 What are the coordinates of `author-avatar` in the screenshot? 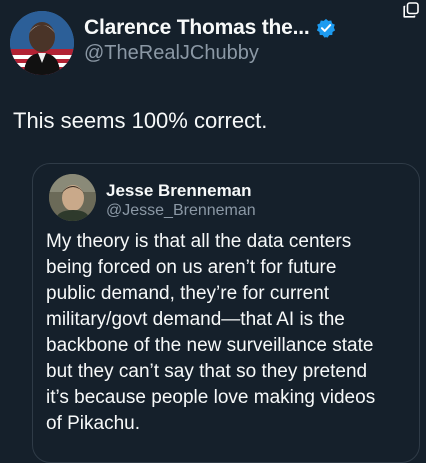 It's located at (42, 43).